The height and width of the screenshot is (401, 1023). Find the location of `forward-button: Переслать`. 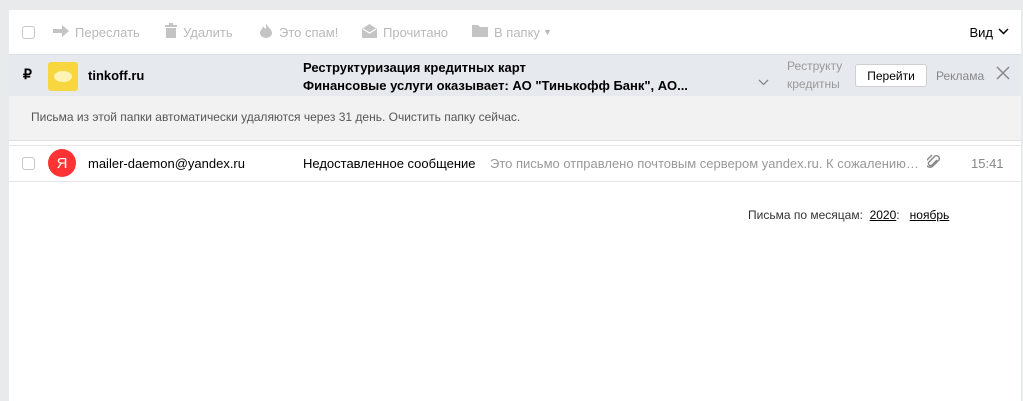

forward-button: Переслать is located at coordinates (96, 32).